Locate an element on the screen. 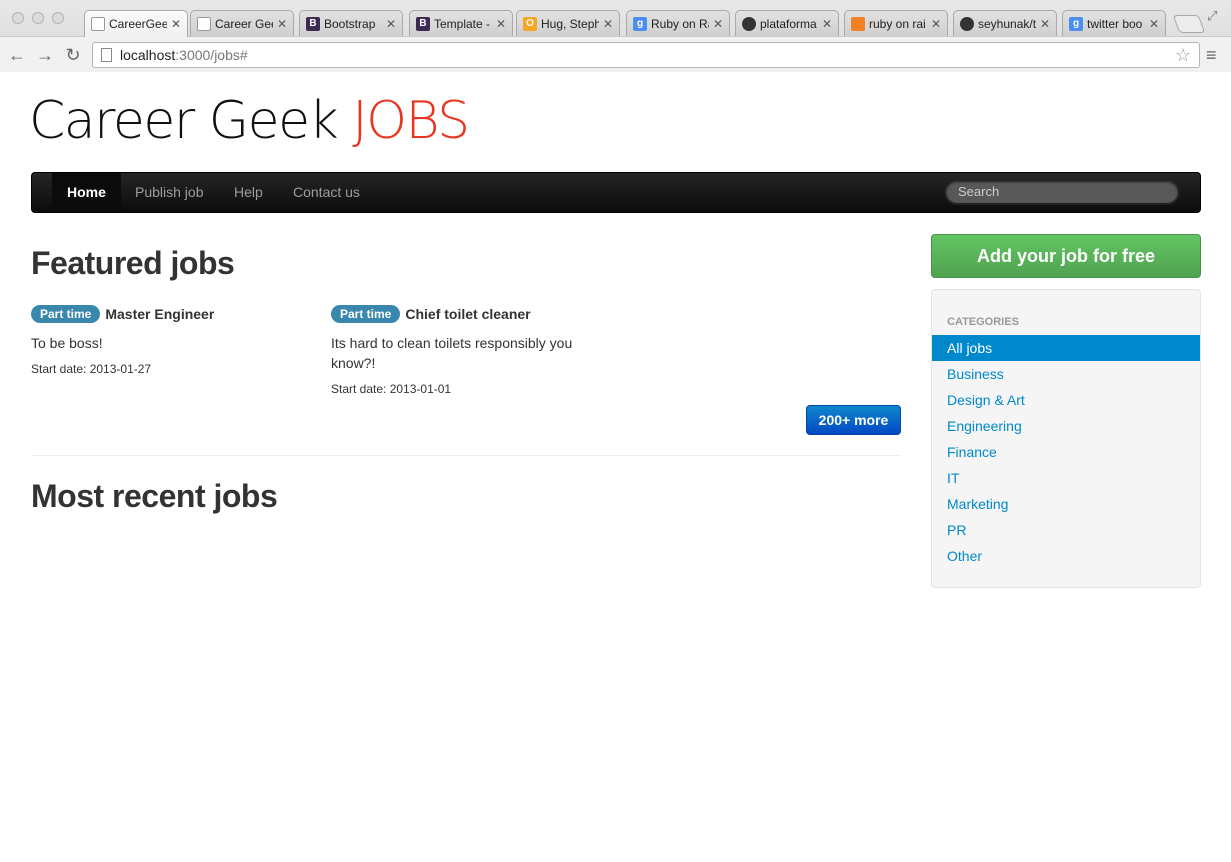 The height and width of the screenshot is (862, 1231). category-business: Business is located at coordinates (1066, 374).